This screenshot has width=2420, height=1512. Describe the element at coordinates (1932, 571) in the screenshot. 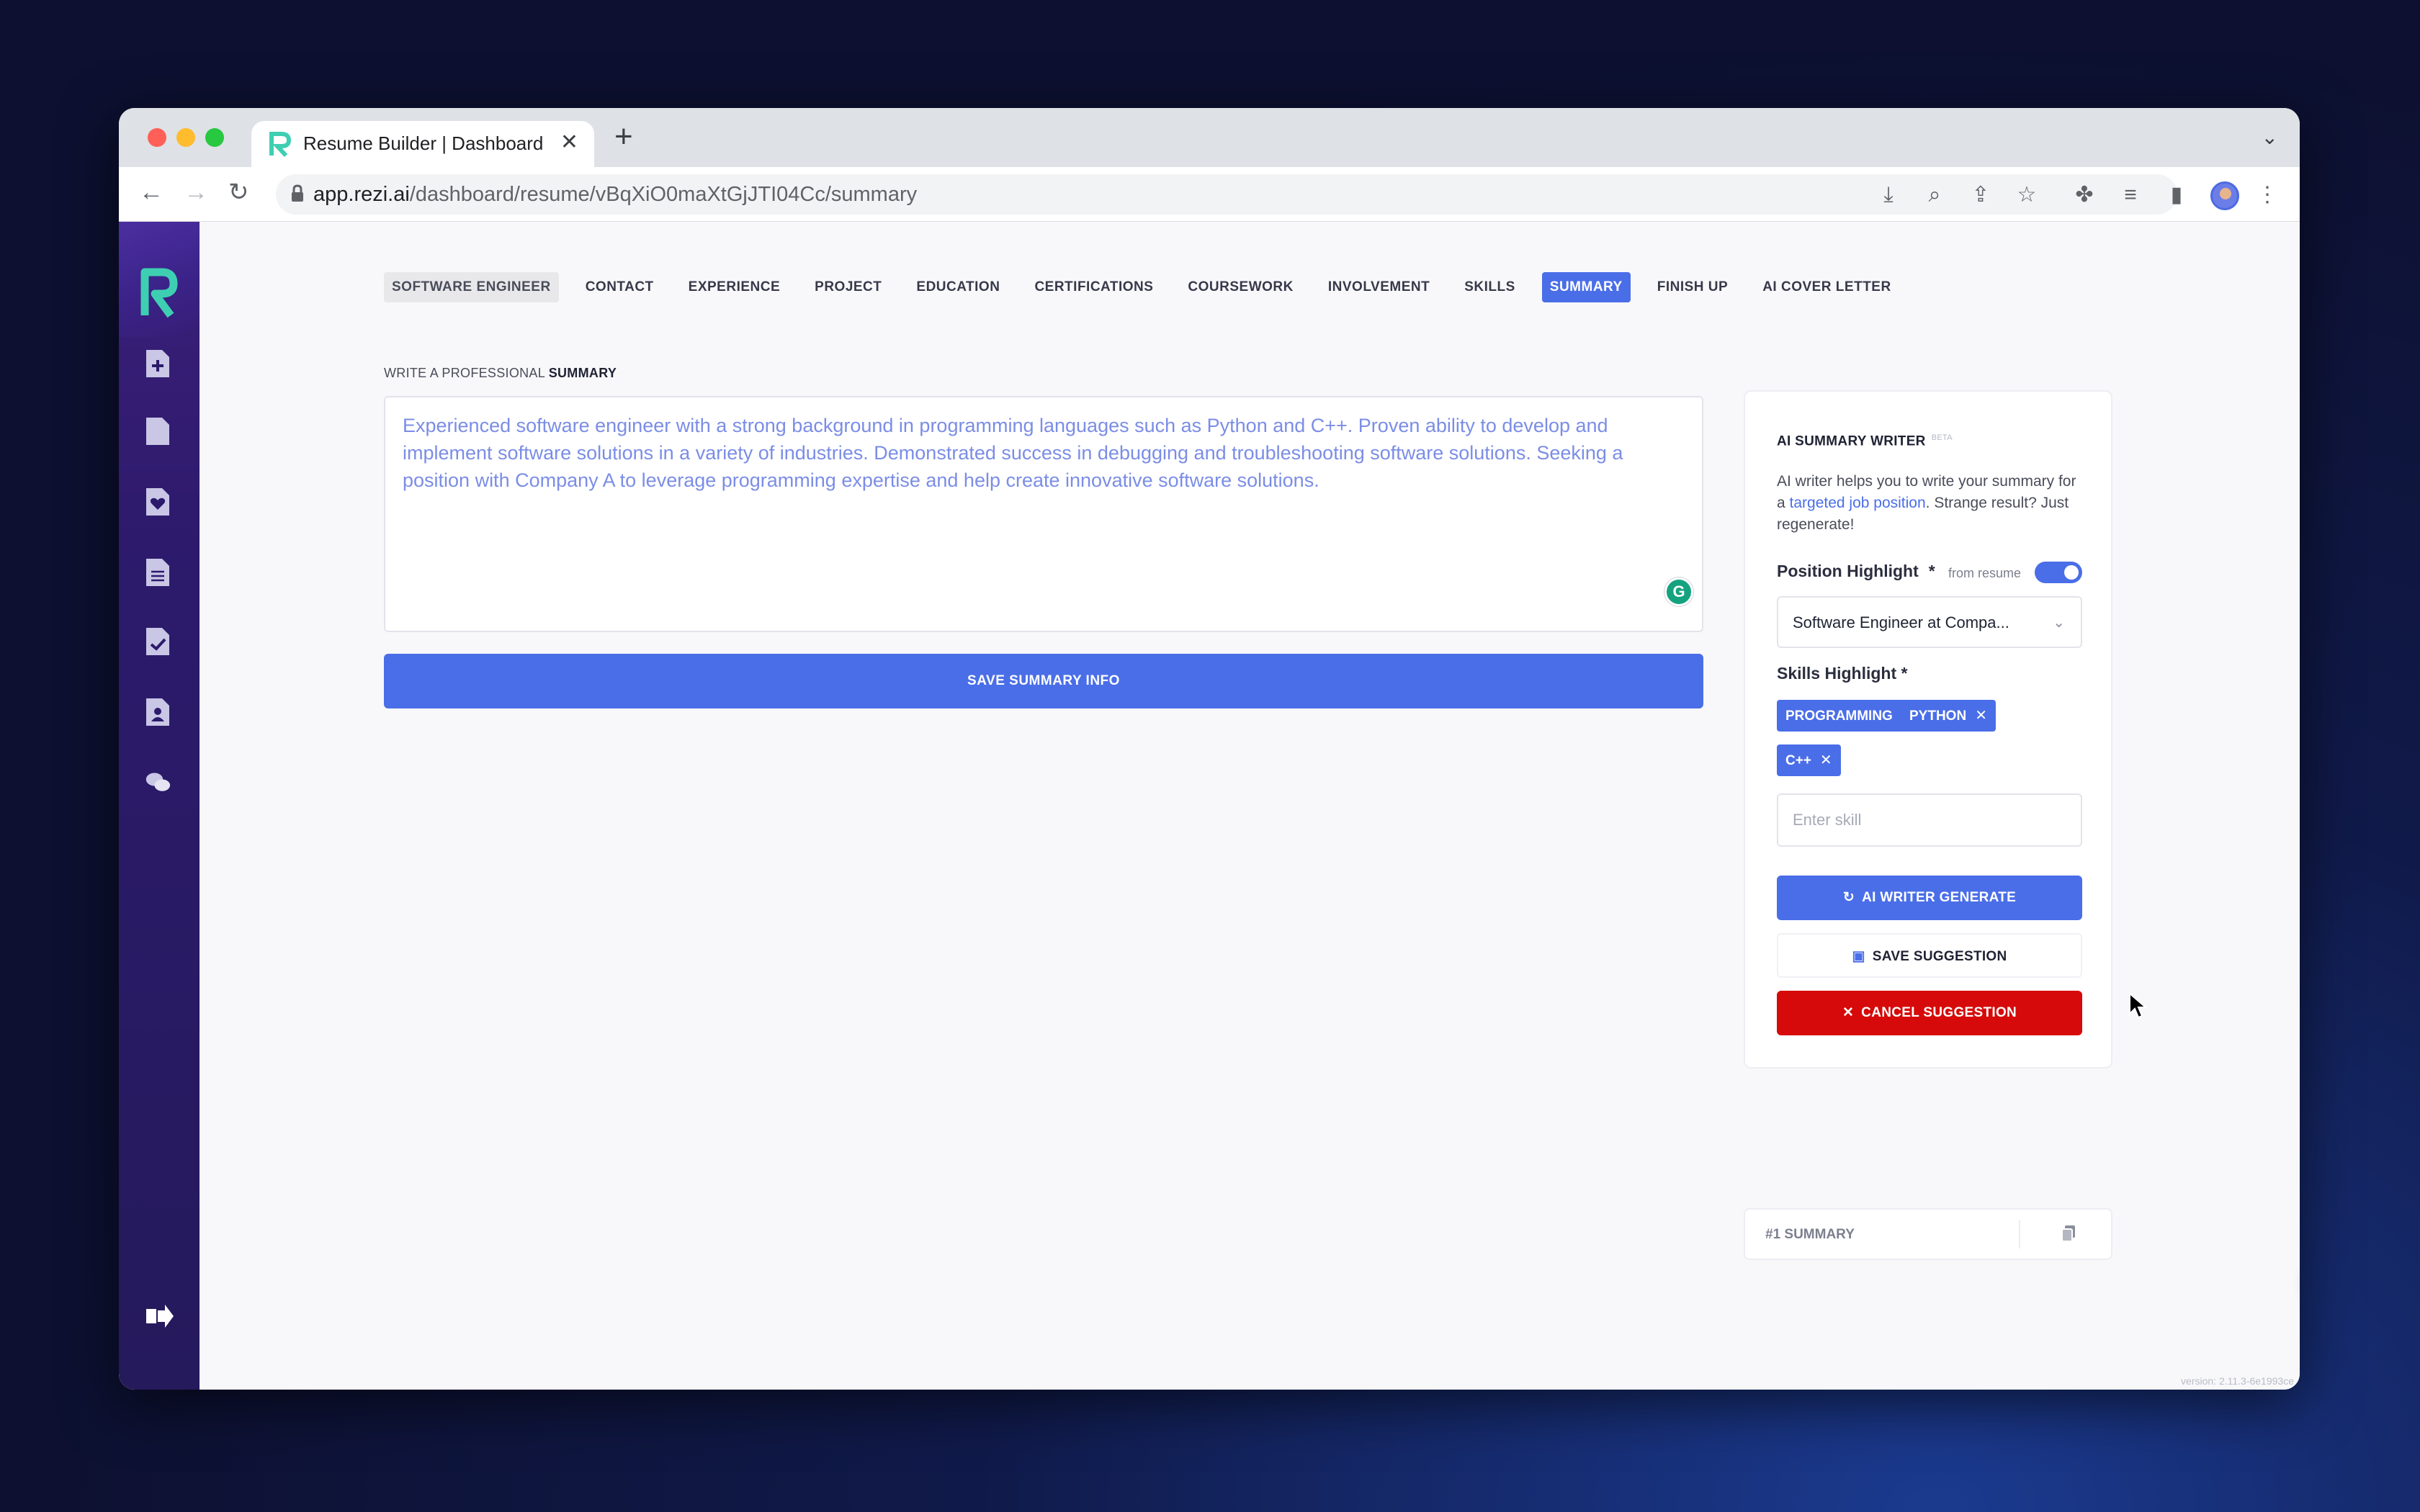

I see `required-mark: *` at that location.